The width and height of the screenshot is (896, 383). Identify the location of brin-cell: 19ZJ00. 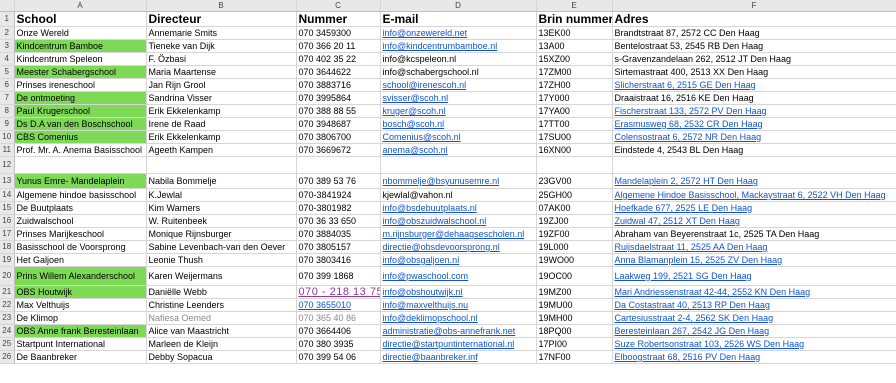
(574, 221).